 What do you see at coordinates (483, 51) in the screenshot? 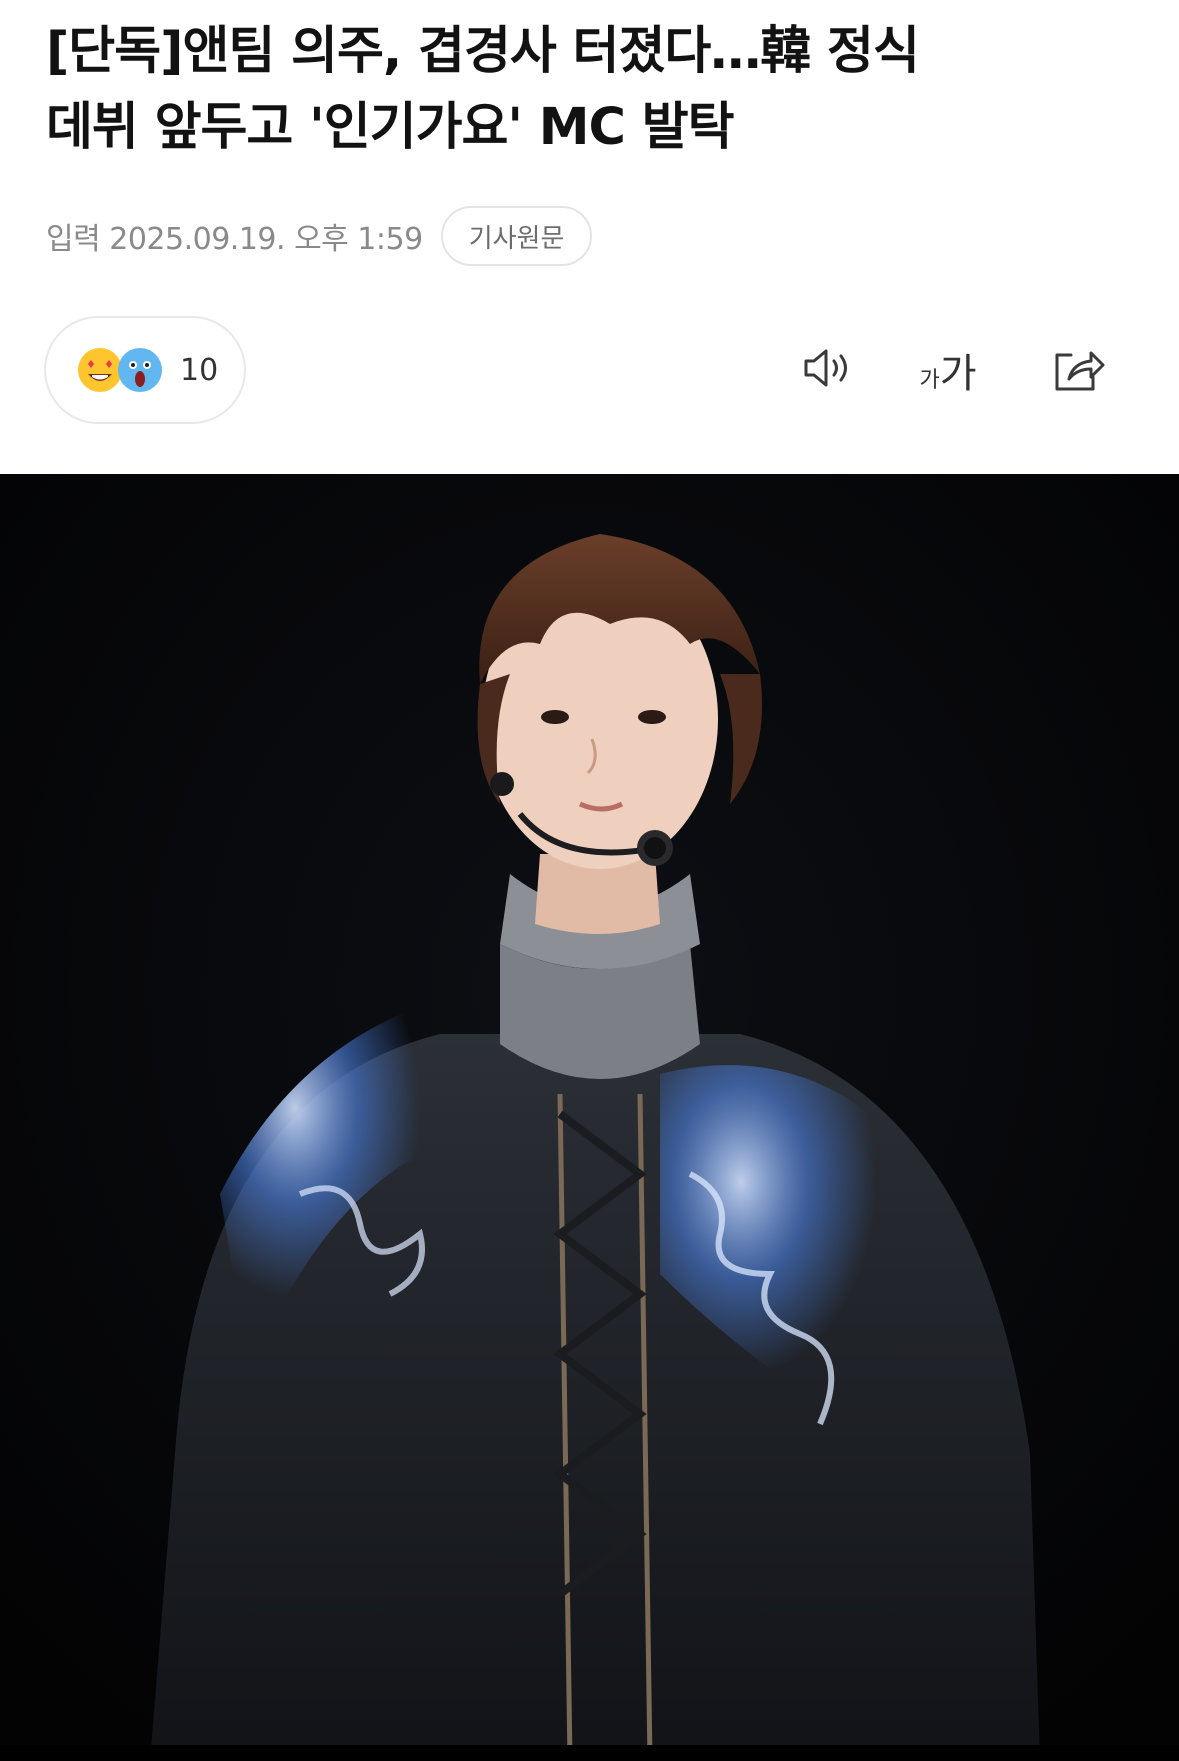
I see `headline-line-1: [단독]앤팀 의주, 겹경사 터졌다…韓 정식` at bounding box center [483, 51].